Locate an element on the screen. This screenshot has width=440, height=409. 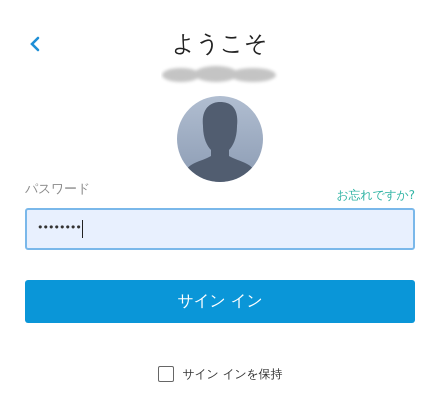
page-title: ようこそ is located at coordinates (220, 44).